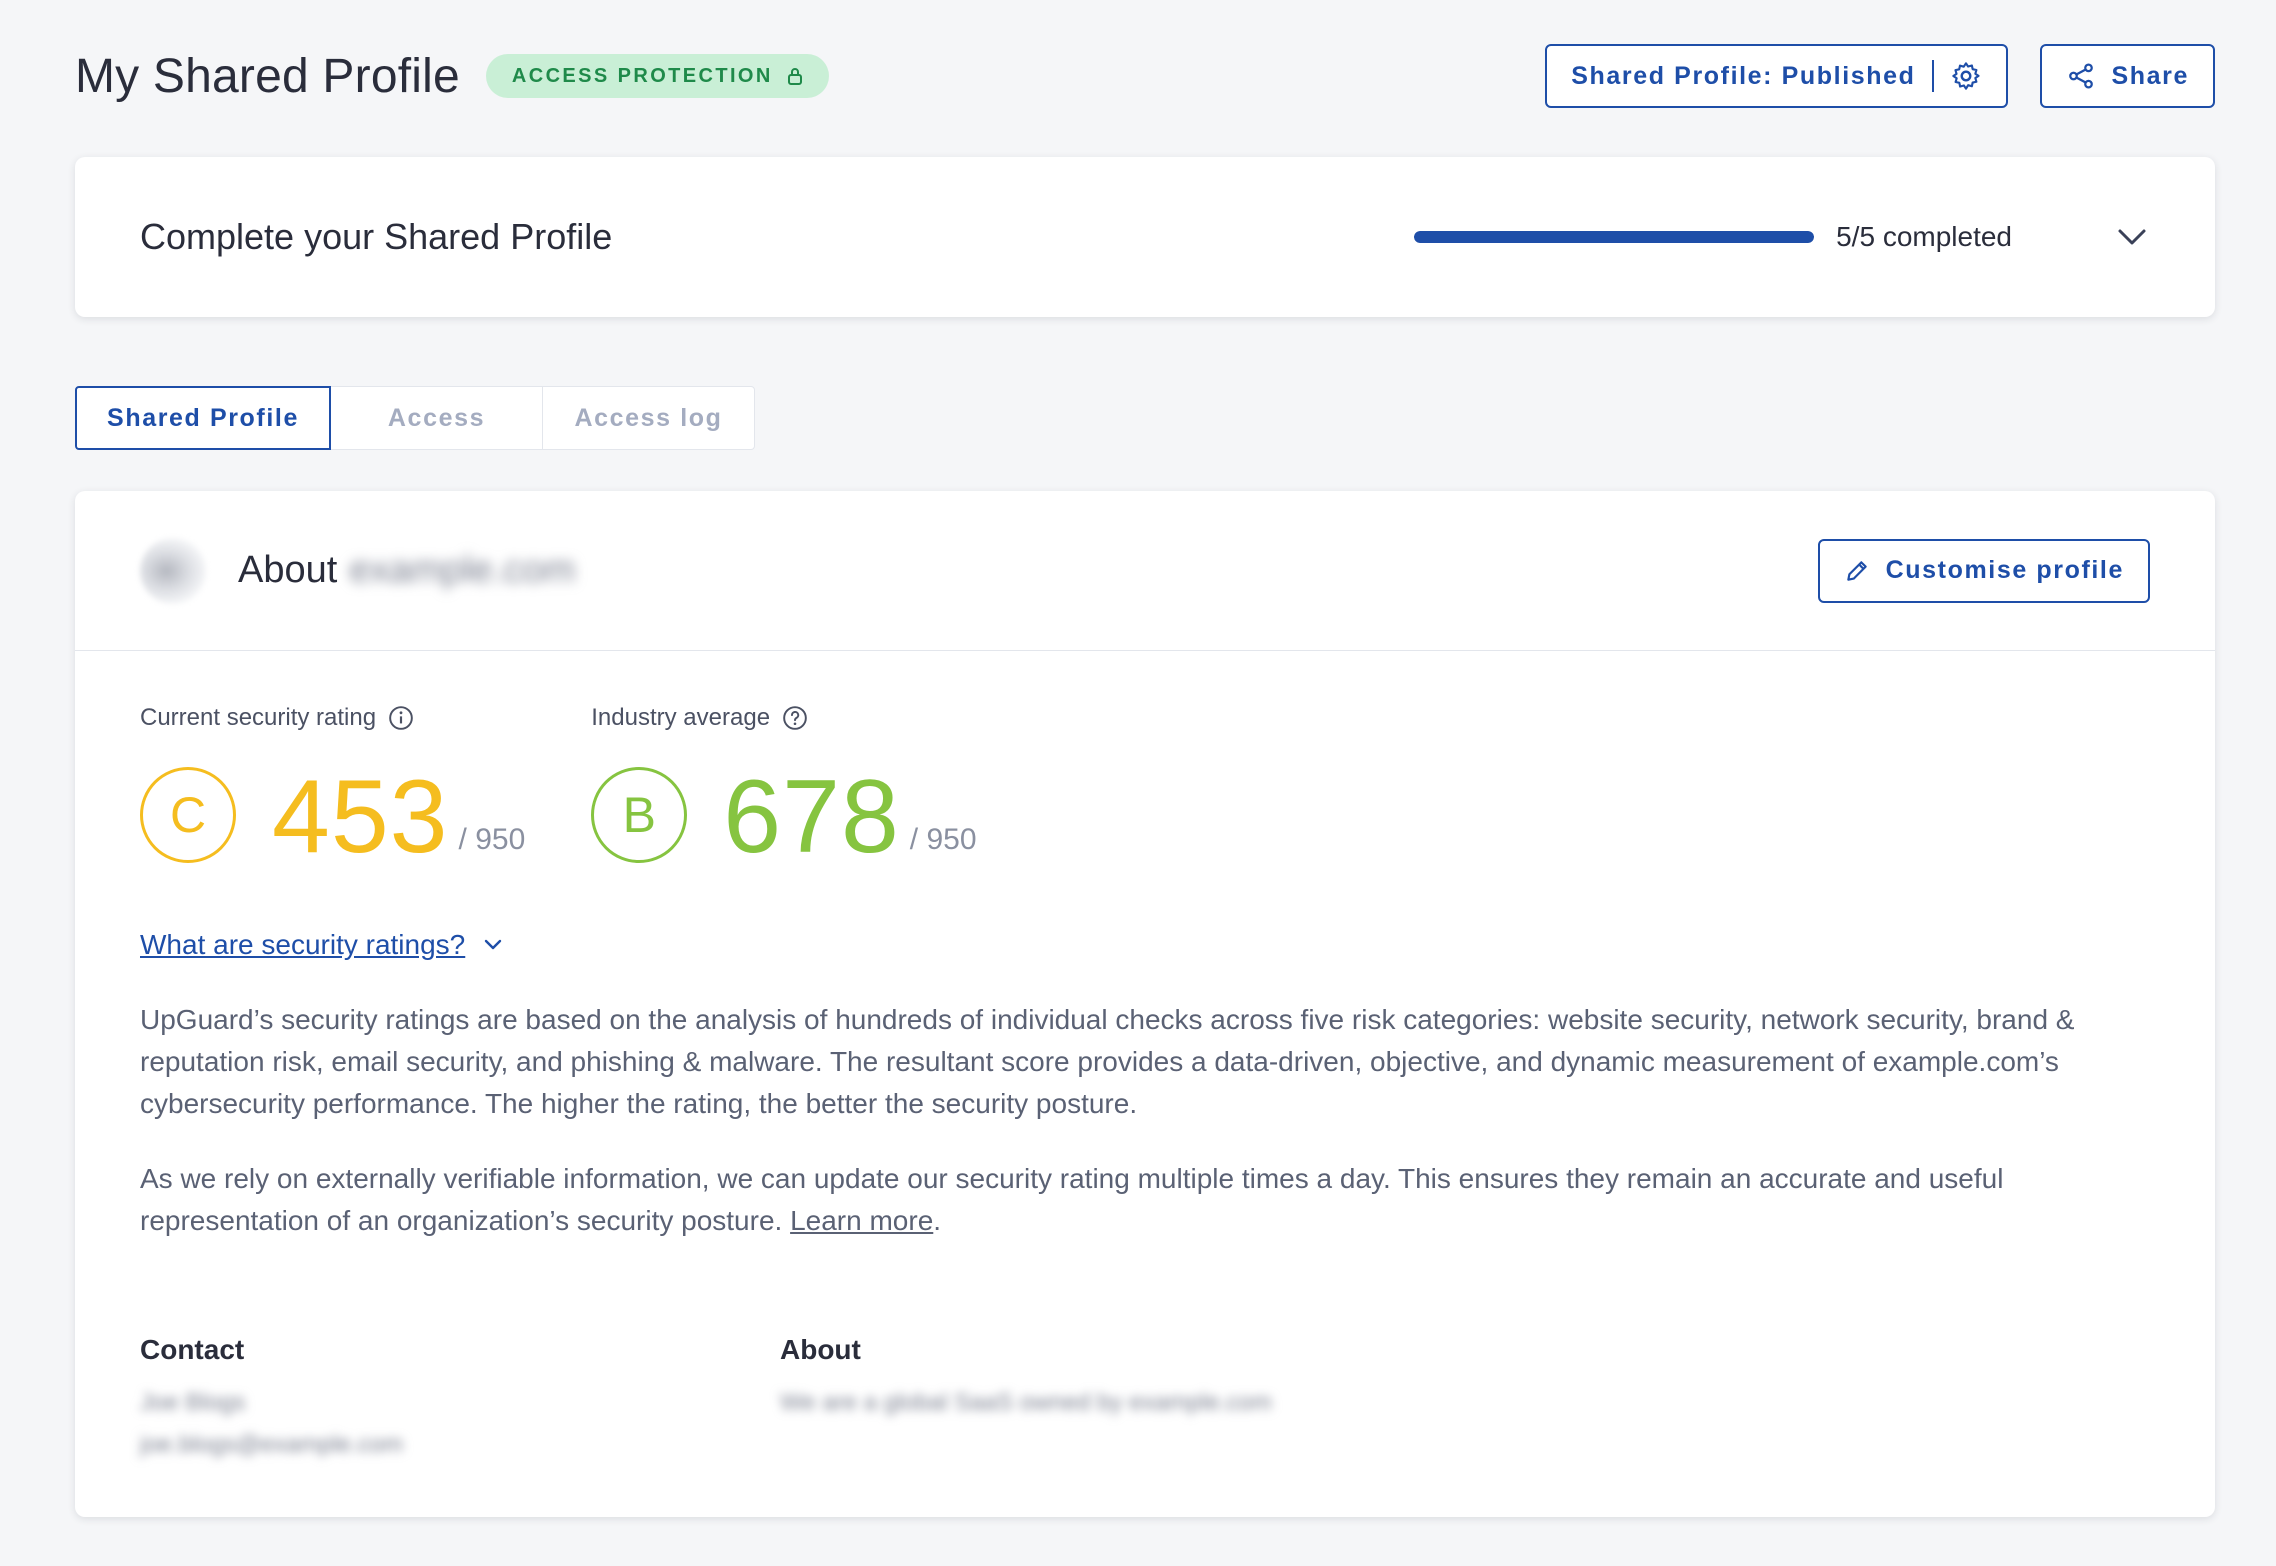 This screenshot has width=2276, height=1566. What do you see at coordinates (1932, 76) in the screenshot?
I see `divider` at bounding box center [1932, 76].